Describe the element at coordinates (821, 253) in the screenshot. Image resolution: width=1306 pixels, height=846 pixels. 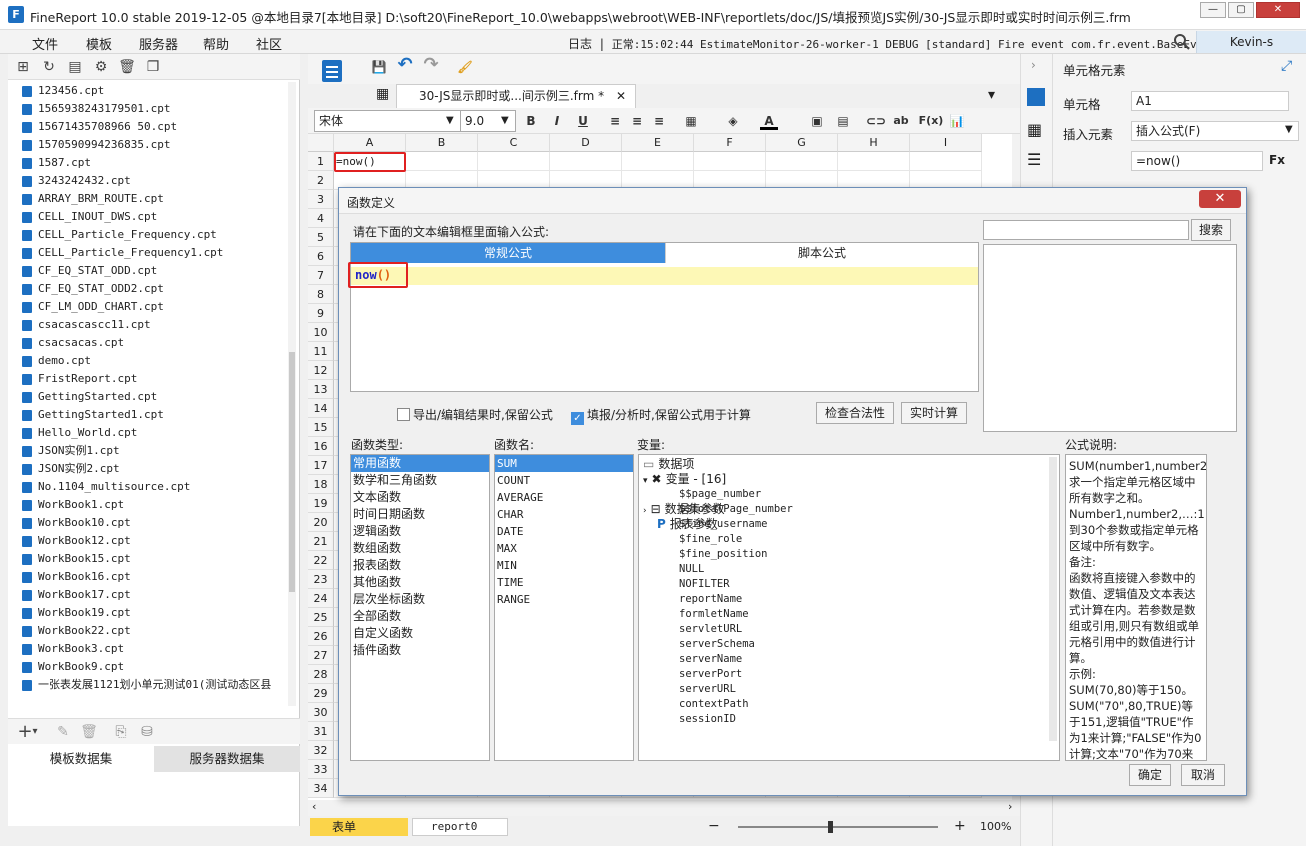
I see `tab-script-formula: 脚本公式` at that location.